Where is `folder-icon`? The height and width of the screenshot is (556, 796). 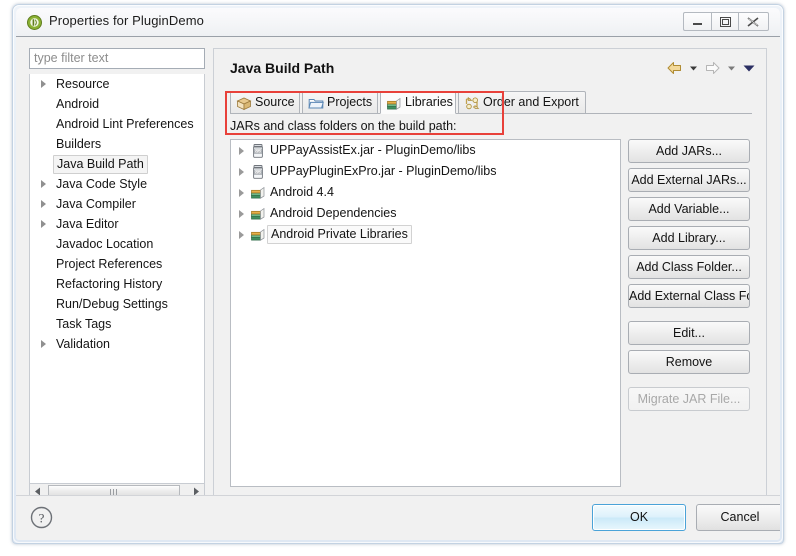
folder-icon is located at coordinates (316, 103).